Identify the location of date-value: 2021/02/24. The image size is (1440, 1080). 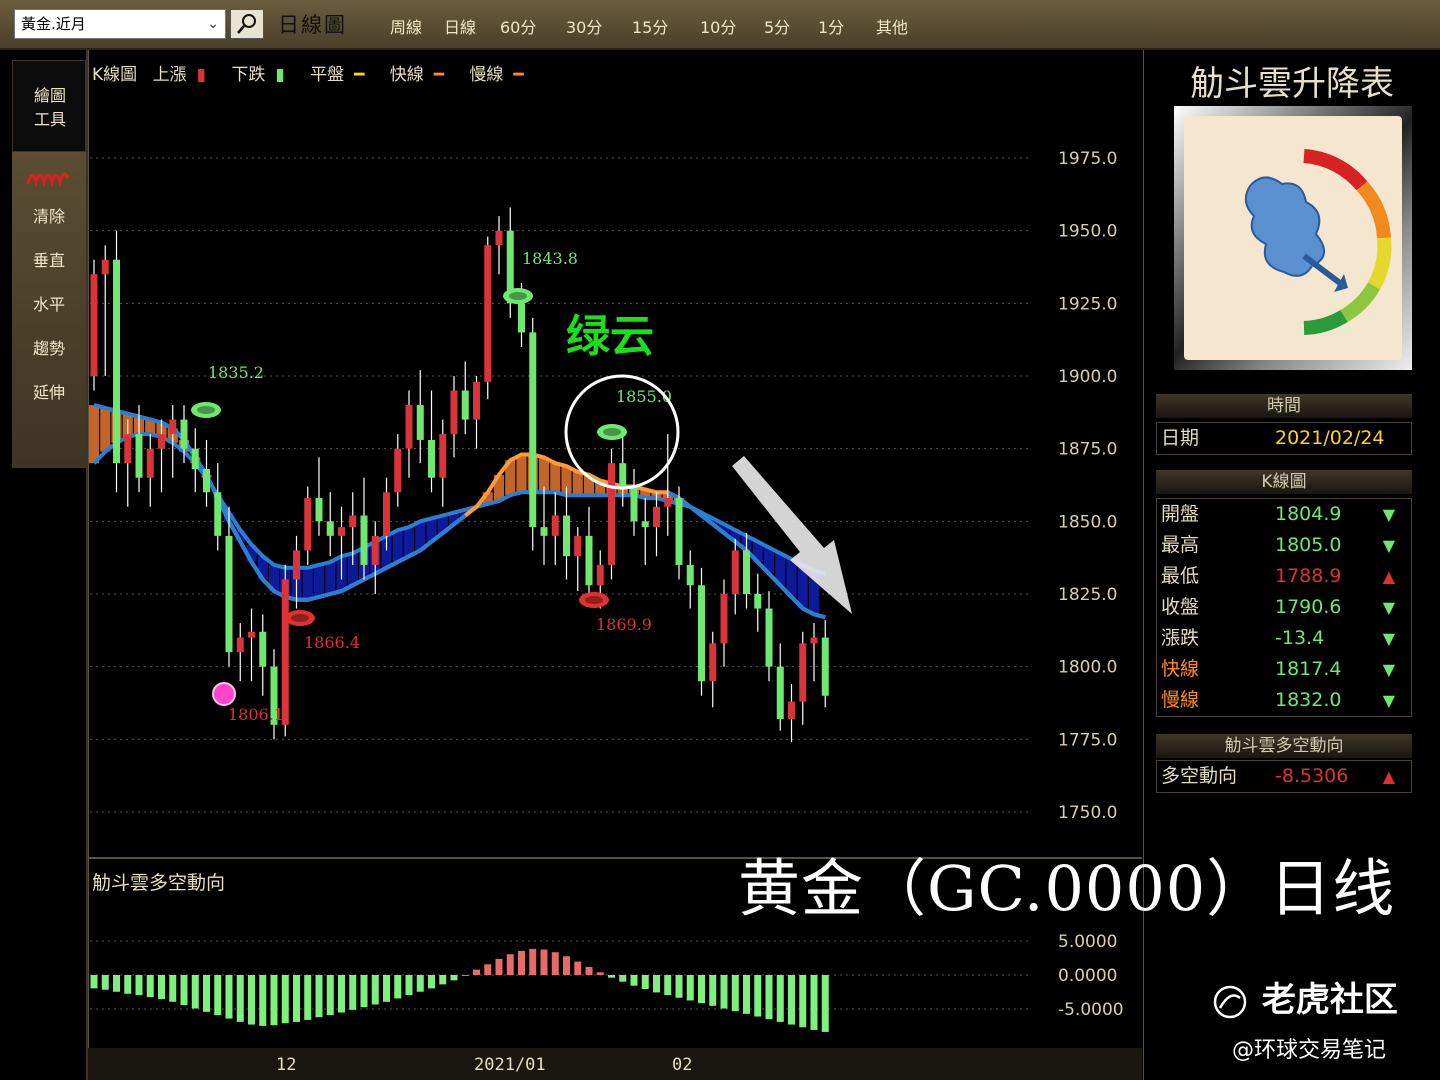
(1330, 438).